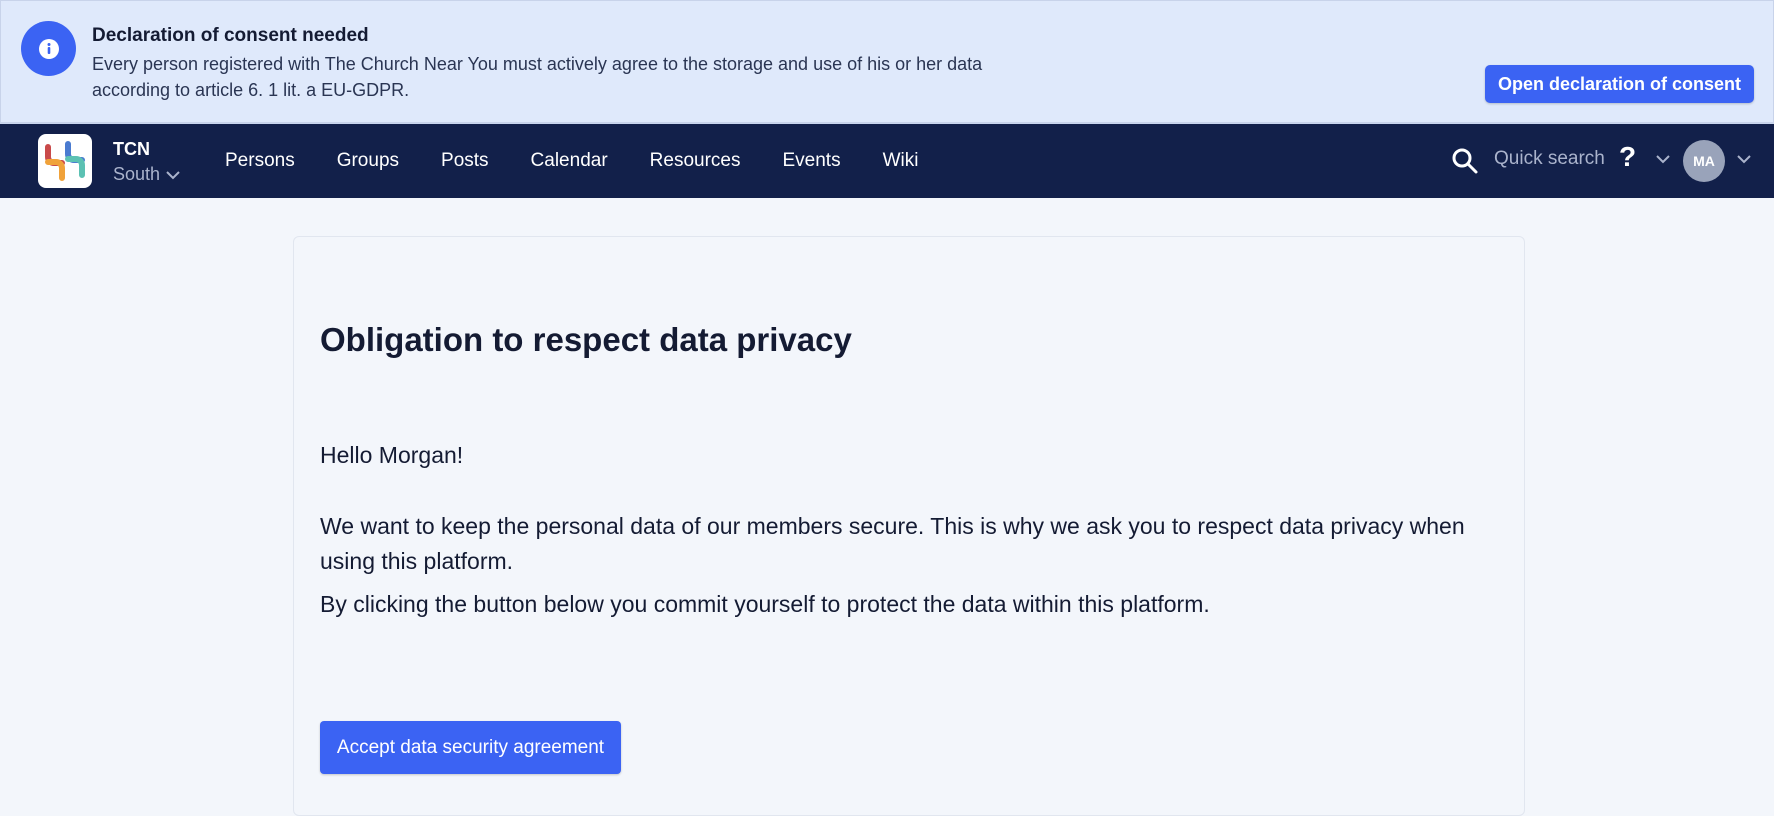 The width and height of the screenshot is (1774, 816). Describe the element at coordinates (1704, 161) in the screenshot. I see `avatar: MA` at that location.